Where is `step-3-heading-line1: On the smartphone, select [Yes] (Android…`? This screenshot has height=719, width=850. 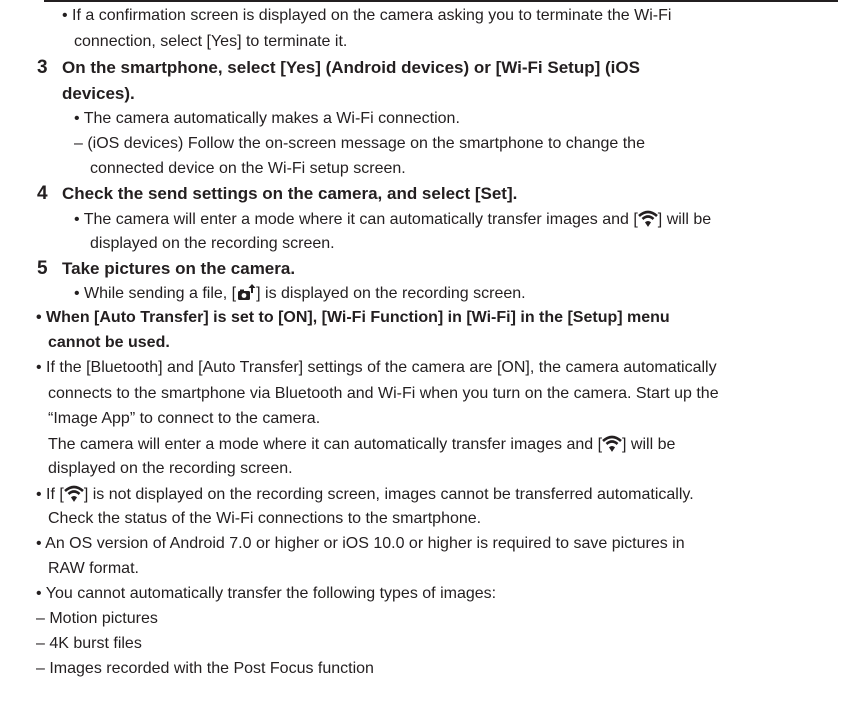 step-3-heading-line1: On the smartphone, select [Yes] (Android… is located at coordinates (351, 67).